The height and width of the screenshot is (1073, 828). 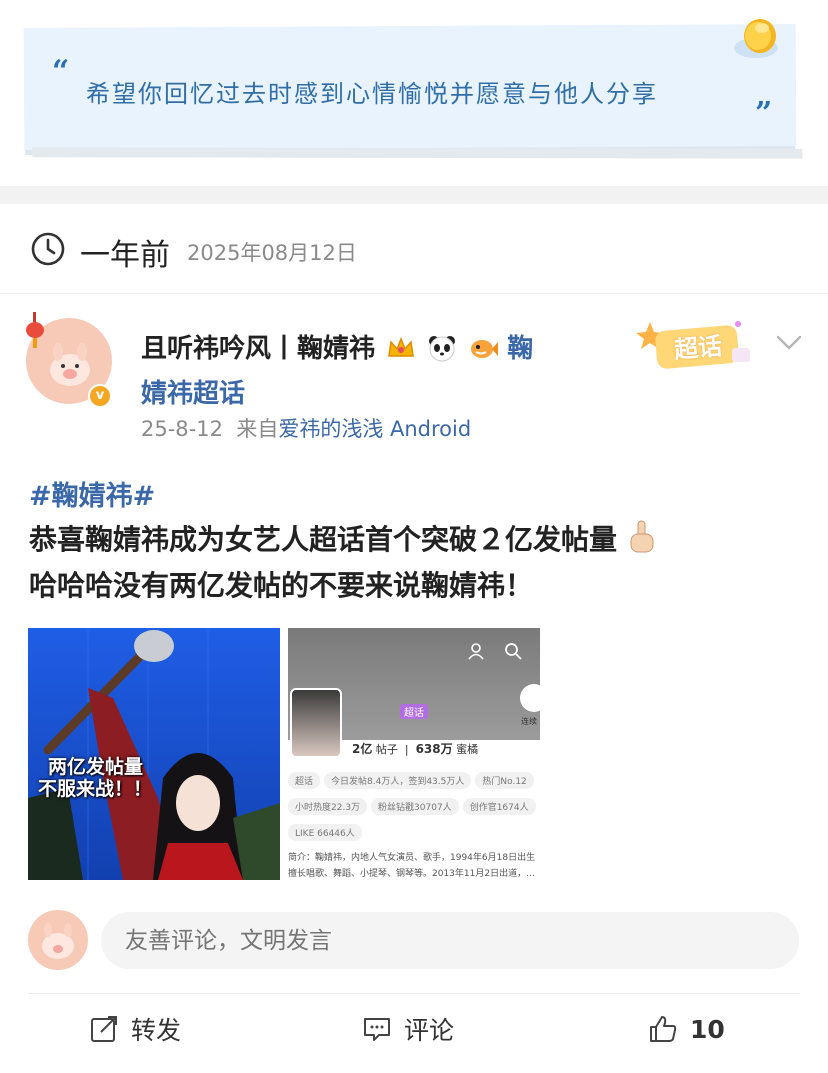 What do you see at coordinates (504, 780) in the screenshot?
I see `stat-chip: 热门No.12` at bounding box center [504, 780].